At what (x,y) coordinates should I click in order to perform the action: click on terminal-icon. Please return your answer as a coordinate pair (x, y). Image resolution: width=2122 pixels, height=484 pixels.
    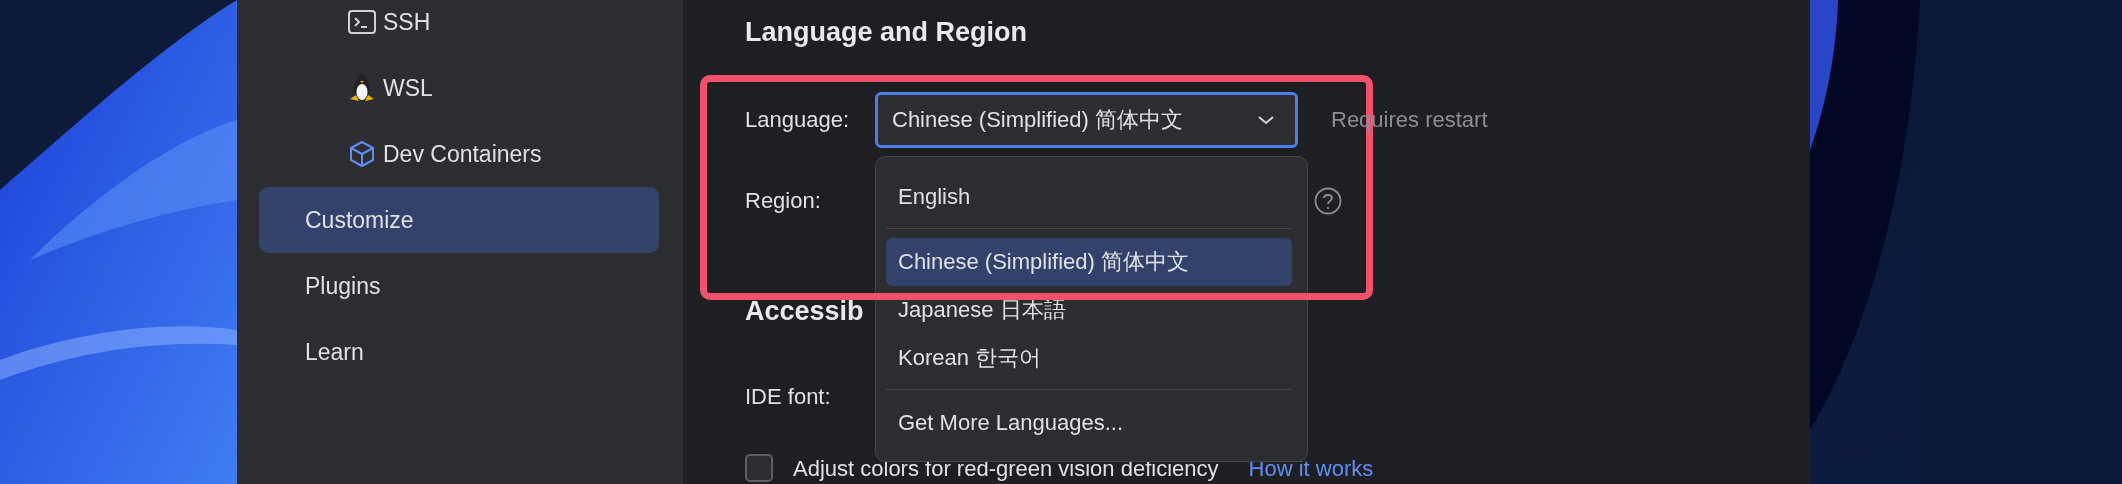
    Looking at the image, I should click on (362, 22).